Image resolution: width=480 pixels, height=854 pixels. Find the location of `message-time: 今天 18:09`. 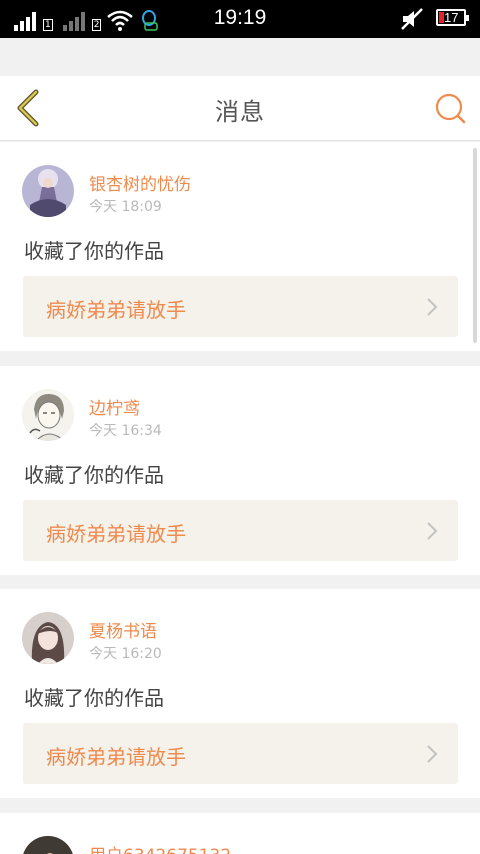

message-time: 今天 18:09 is located at coordinates (125, 207).